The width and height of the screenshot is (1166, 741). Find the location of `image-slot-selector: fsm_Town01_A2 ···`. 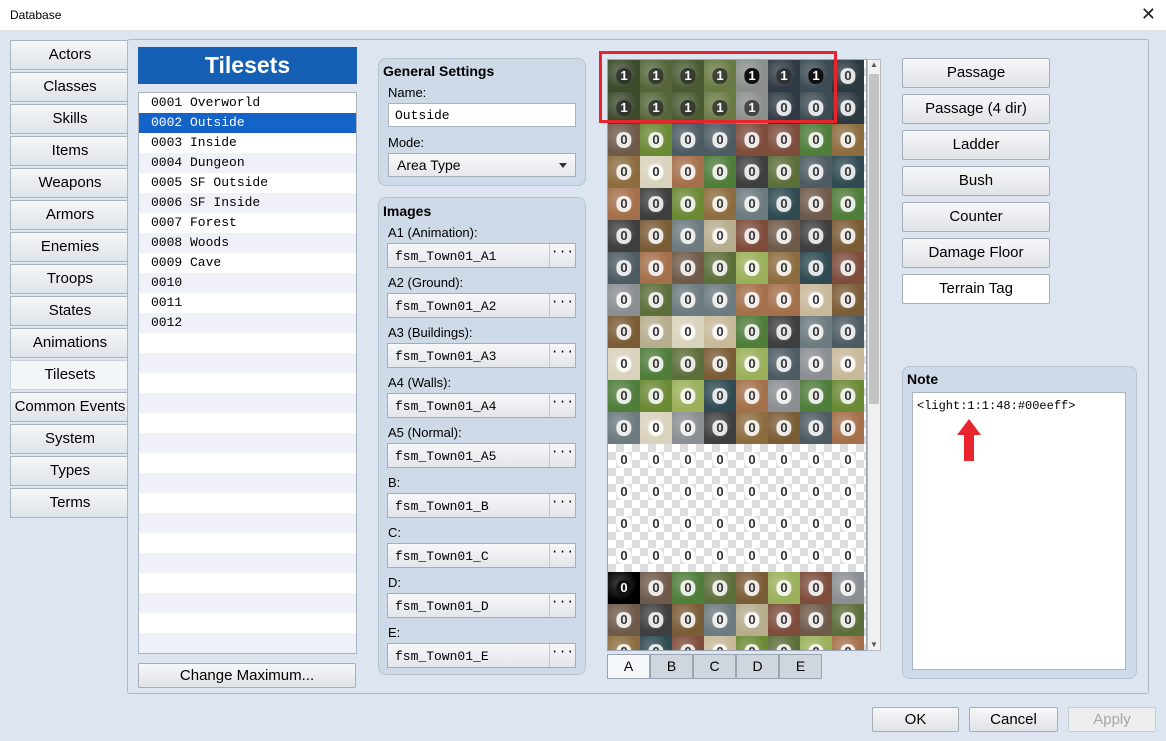

image-slot-selector: fsm_Town01_A2 ··· is located at coordinates (481, 305).